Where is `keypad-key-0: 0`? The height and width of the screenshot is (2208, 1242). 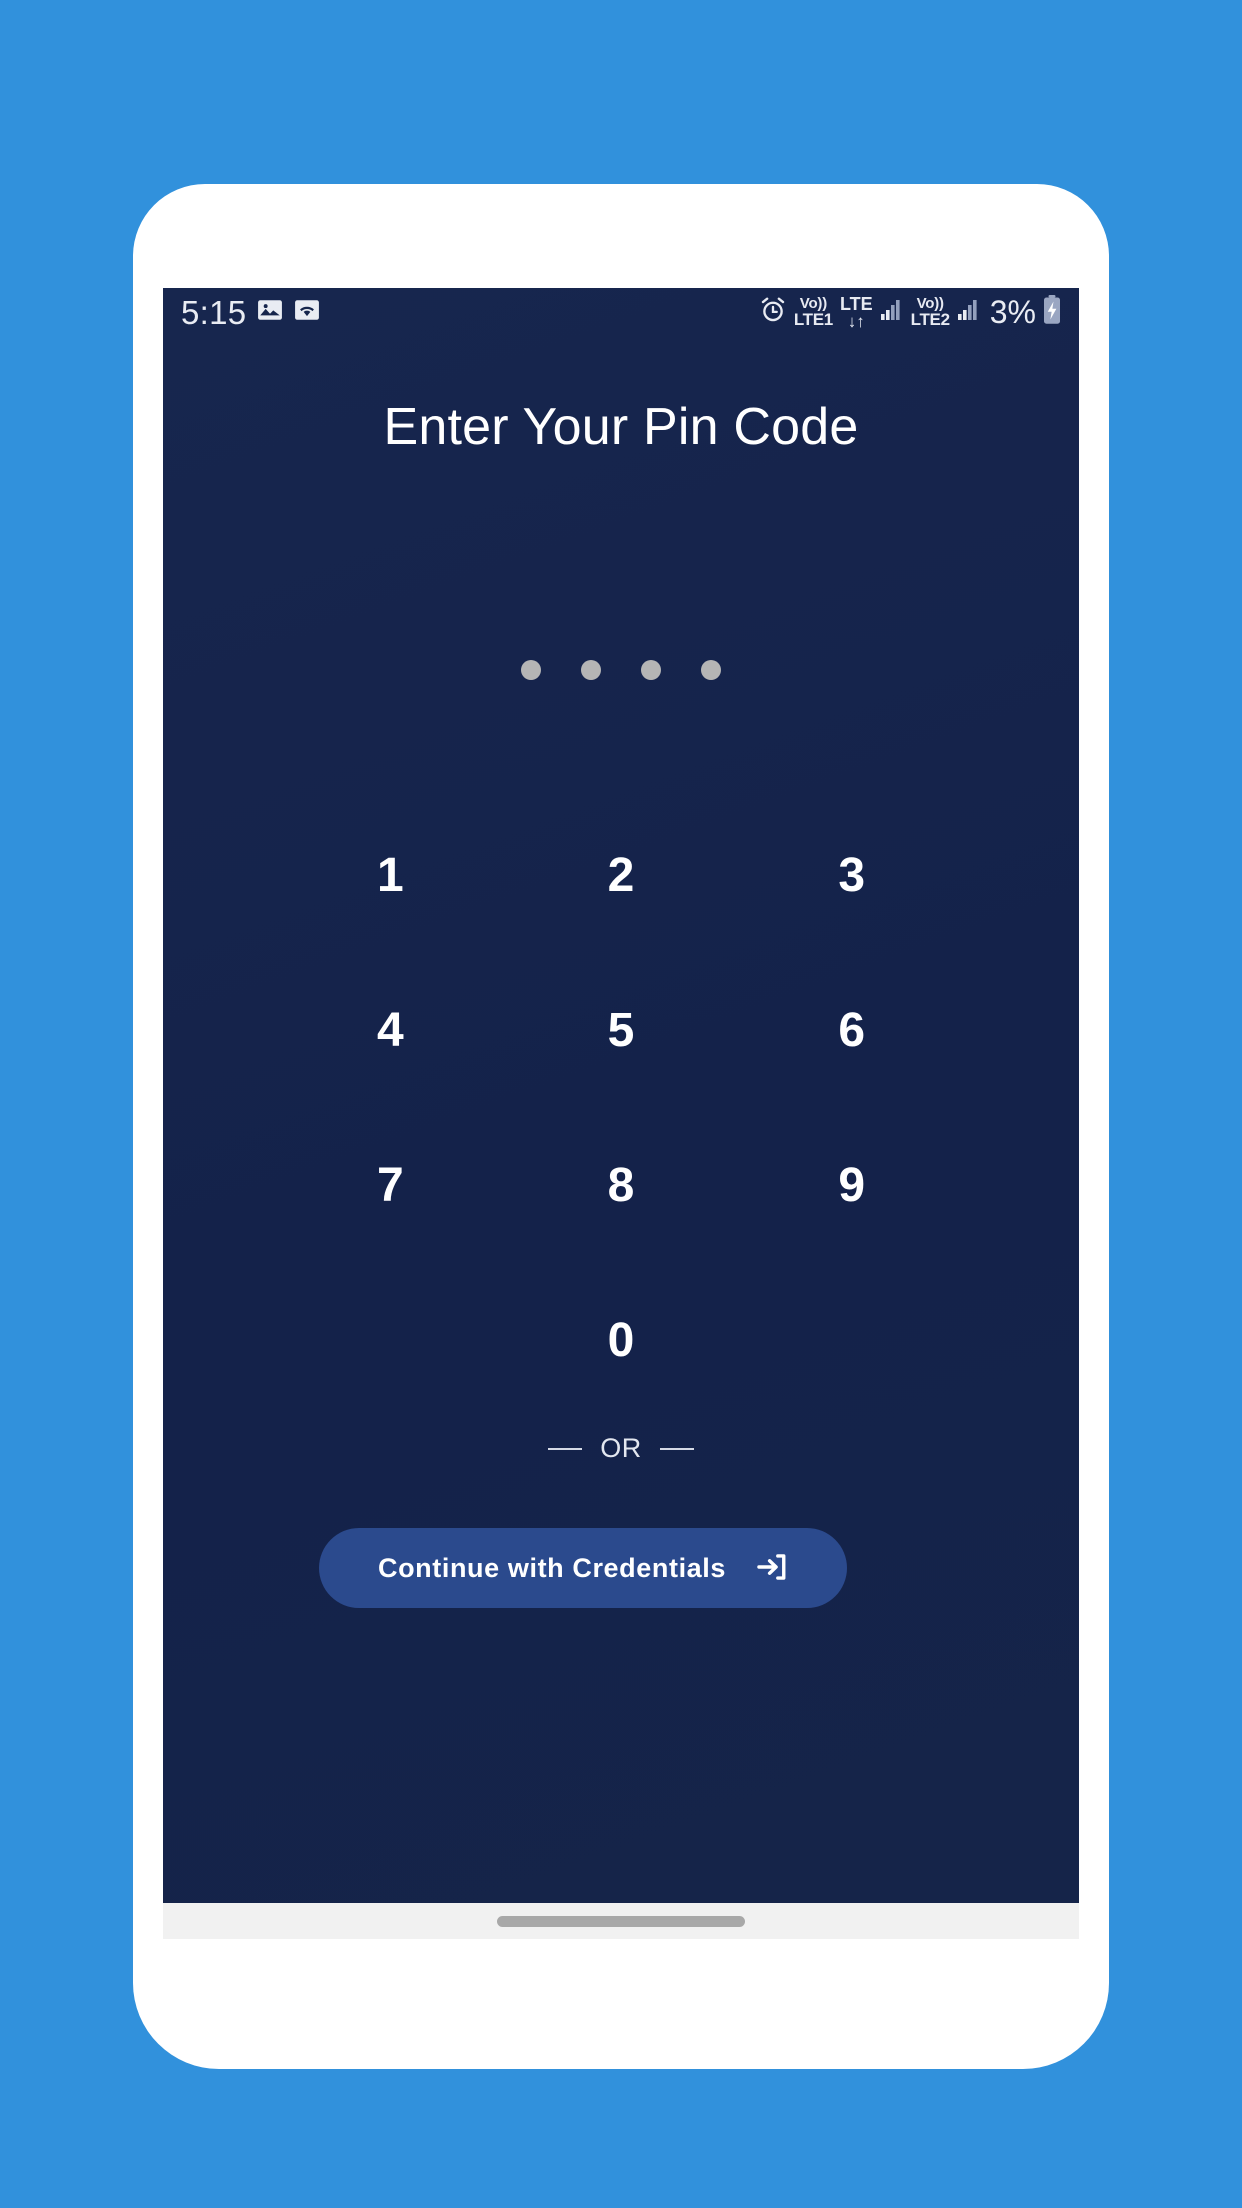
keypad-key-0: 0 is located at coordinates (621, 1340).